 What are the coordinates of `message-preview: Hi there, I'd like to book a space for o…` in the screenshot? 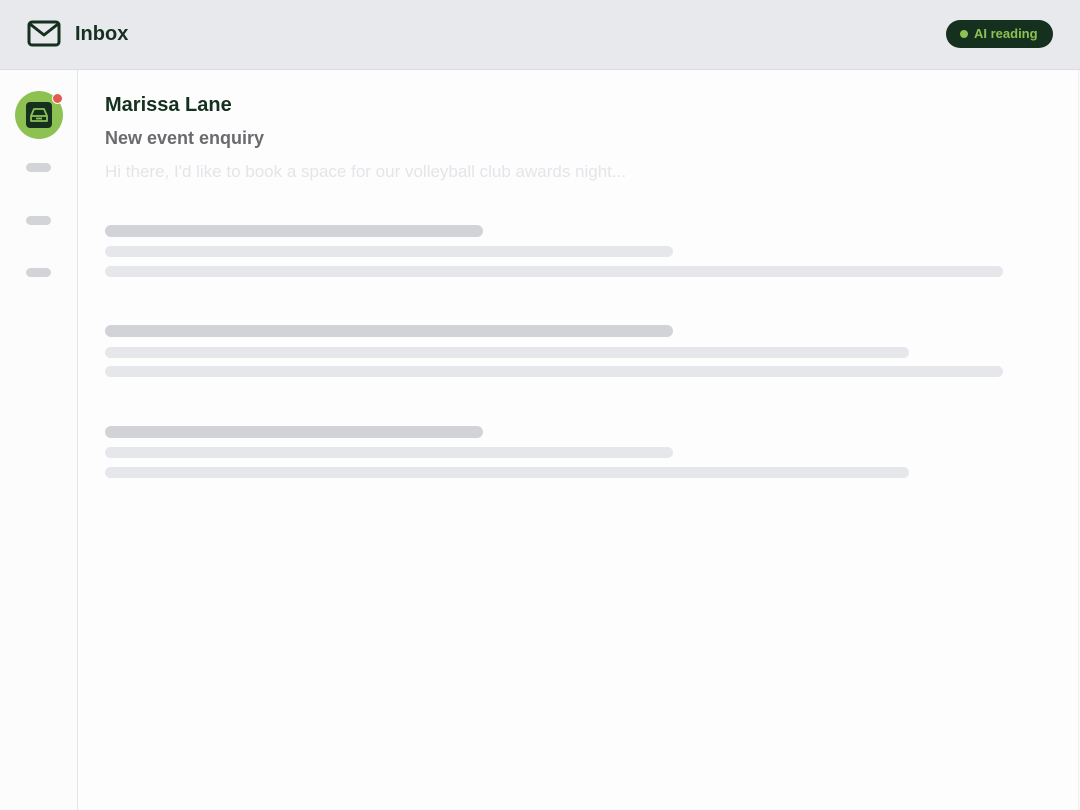 It's located at (366, 171).